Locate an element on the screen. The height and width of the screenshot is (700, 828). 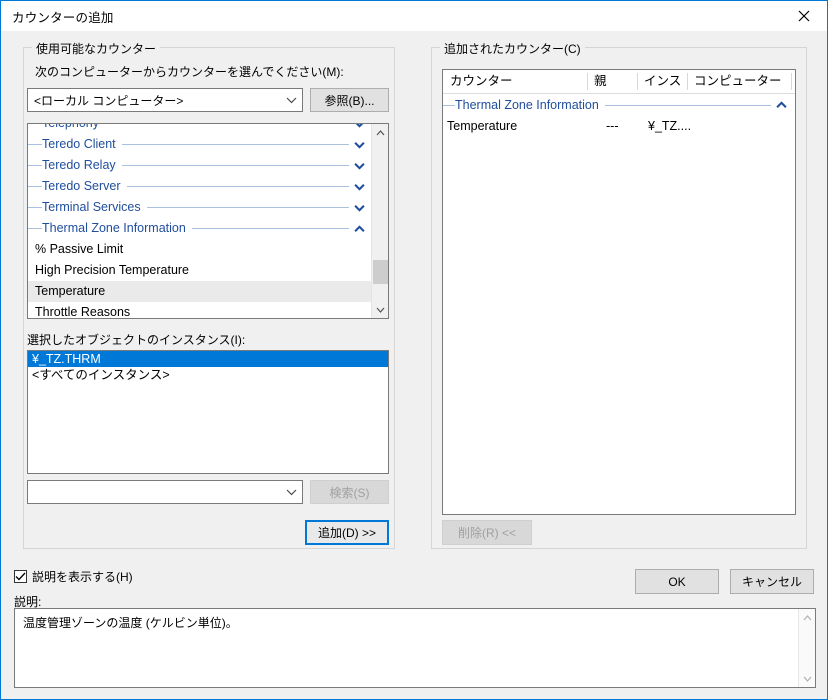
show-description-label: 説明を表示する(H) is located at coordinates (82, 577).